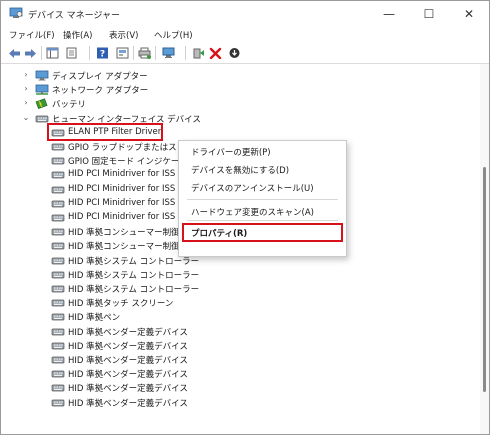  I want to click on collapse-chevron-icon: ⌄, so click(26, 117).